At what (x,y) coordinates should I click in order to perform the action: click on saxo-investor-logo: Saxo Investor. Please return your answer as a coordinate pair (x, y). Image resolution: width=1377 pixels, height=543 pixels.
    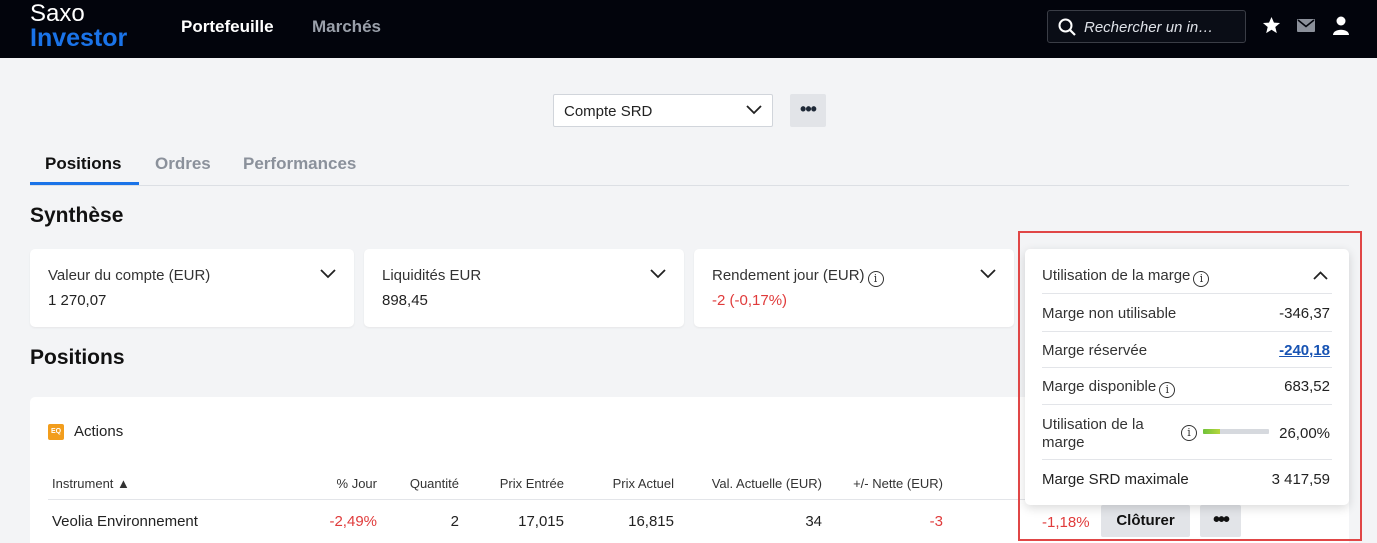
    Looking at the image, I should click on (79, 26).